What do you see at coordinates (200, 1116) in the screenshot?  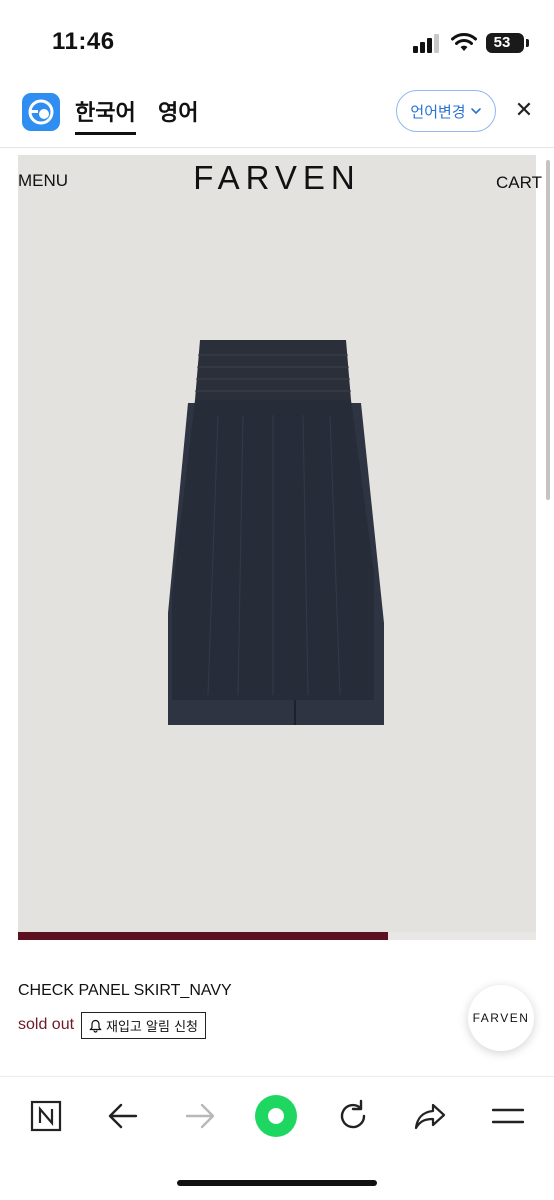 I see `forward-arrow-icon` at bounding box center [200, 1116].